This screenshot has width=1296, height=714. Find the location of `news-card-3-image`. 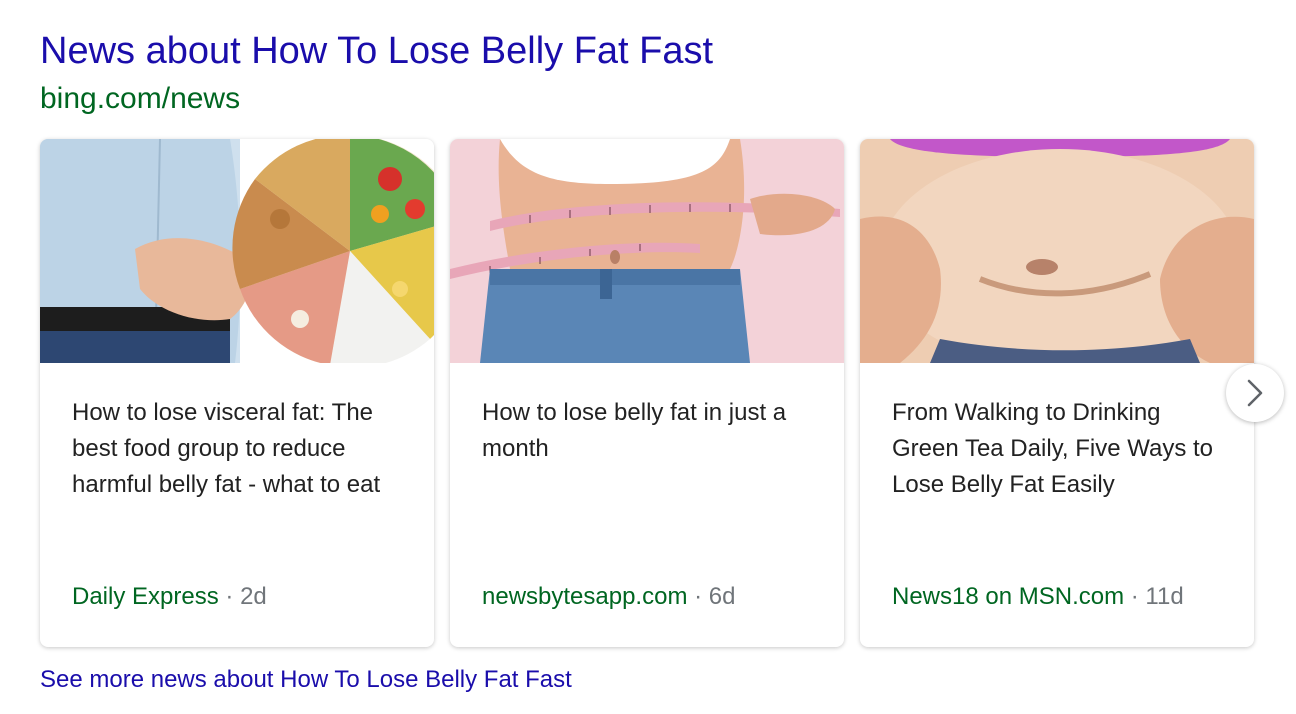

news-card-3-image is located at coordinates (1057, 251).